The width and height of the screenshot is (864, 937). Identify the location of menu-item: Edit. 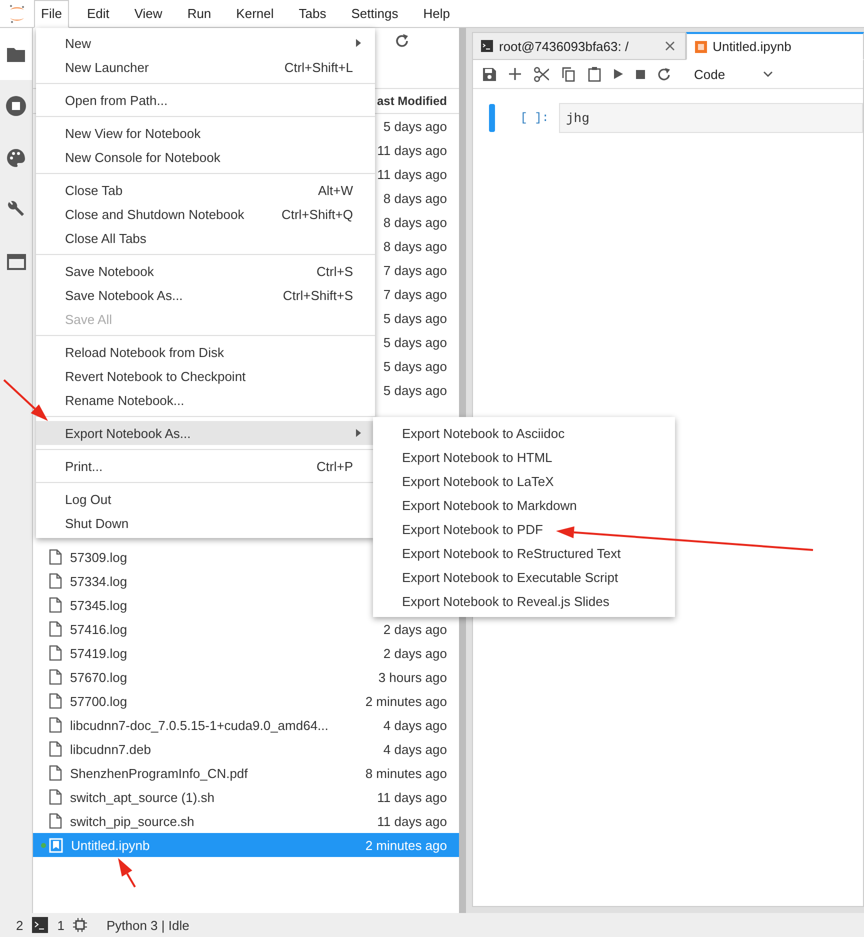
(98, 14).